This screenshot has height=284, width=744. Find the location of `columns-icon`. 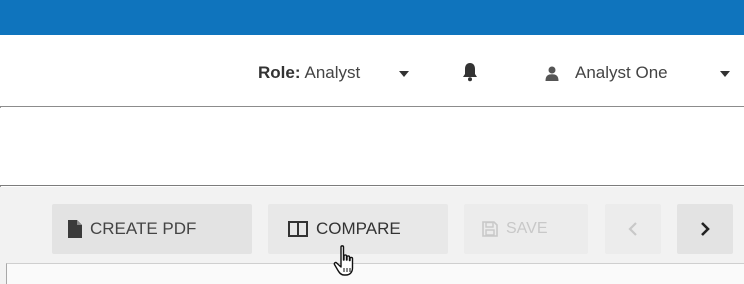

columns-icon is located at coordinates (298, 229).